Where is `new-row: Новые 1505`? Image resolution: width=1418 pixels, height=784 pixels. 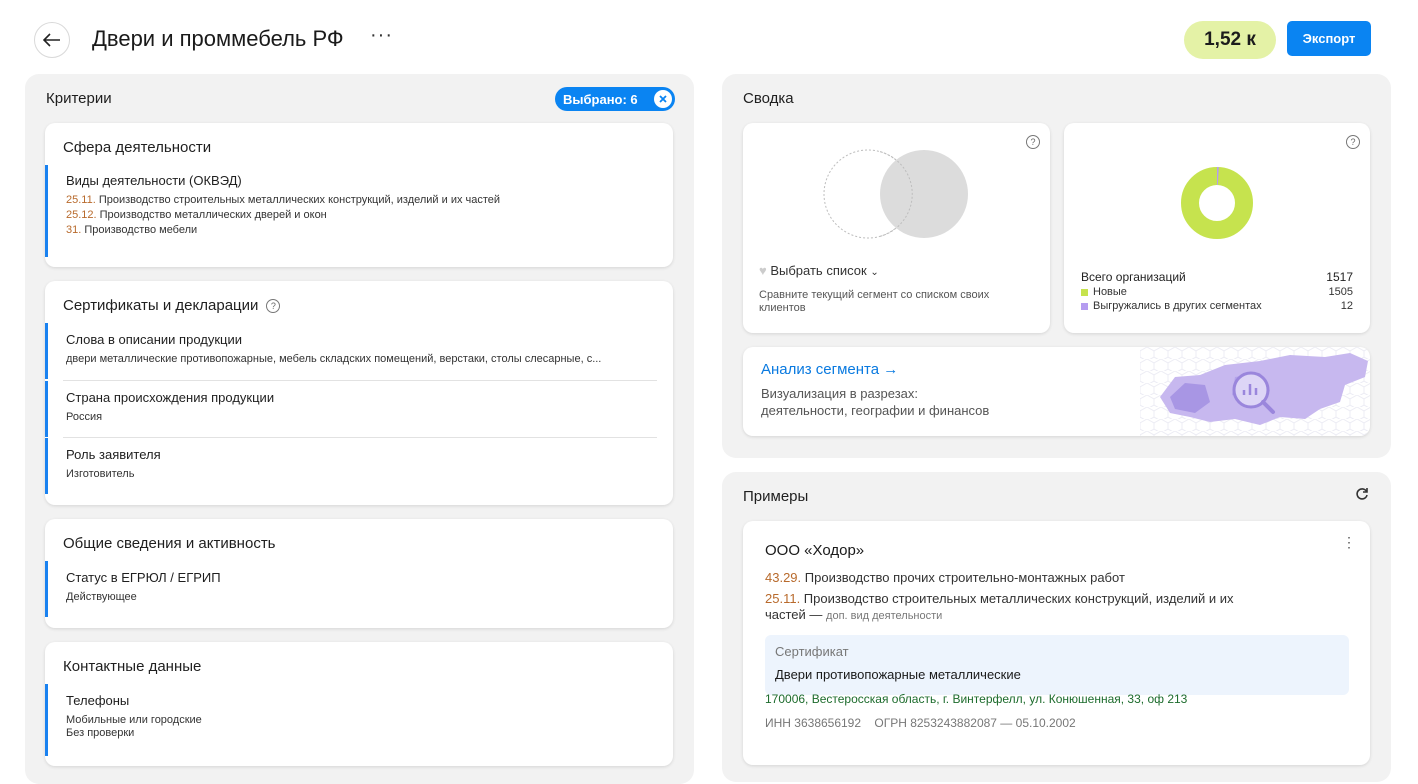 new-row: Новые 1505 is located at coordinates (1217, 292).